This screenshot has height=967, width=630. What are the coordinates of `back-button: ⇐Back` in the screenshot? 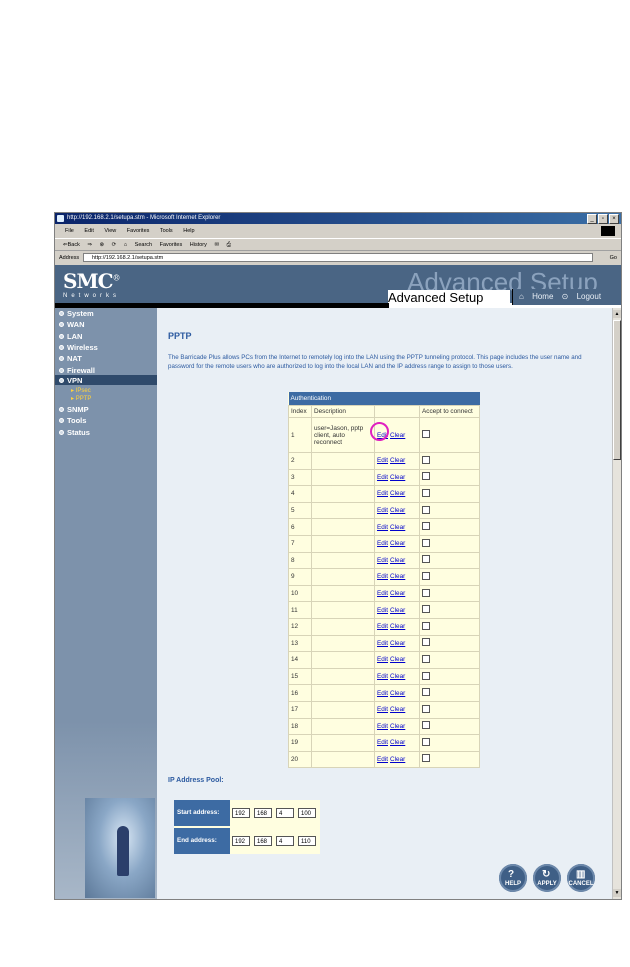 It's located at (71, 245).